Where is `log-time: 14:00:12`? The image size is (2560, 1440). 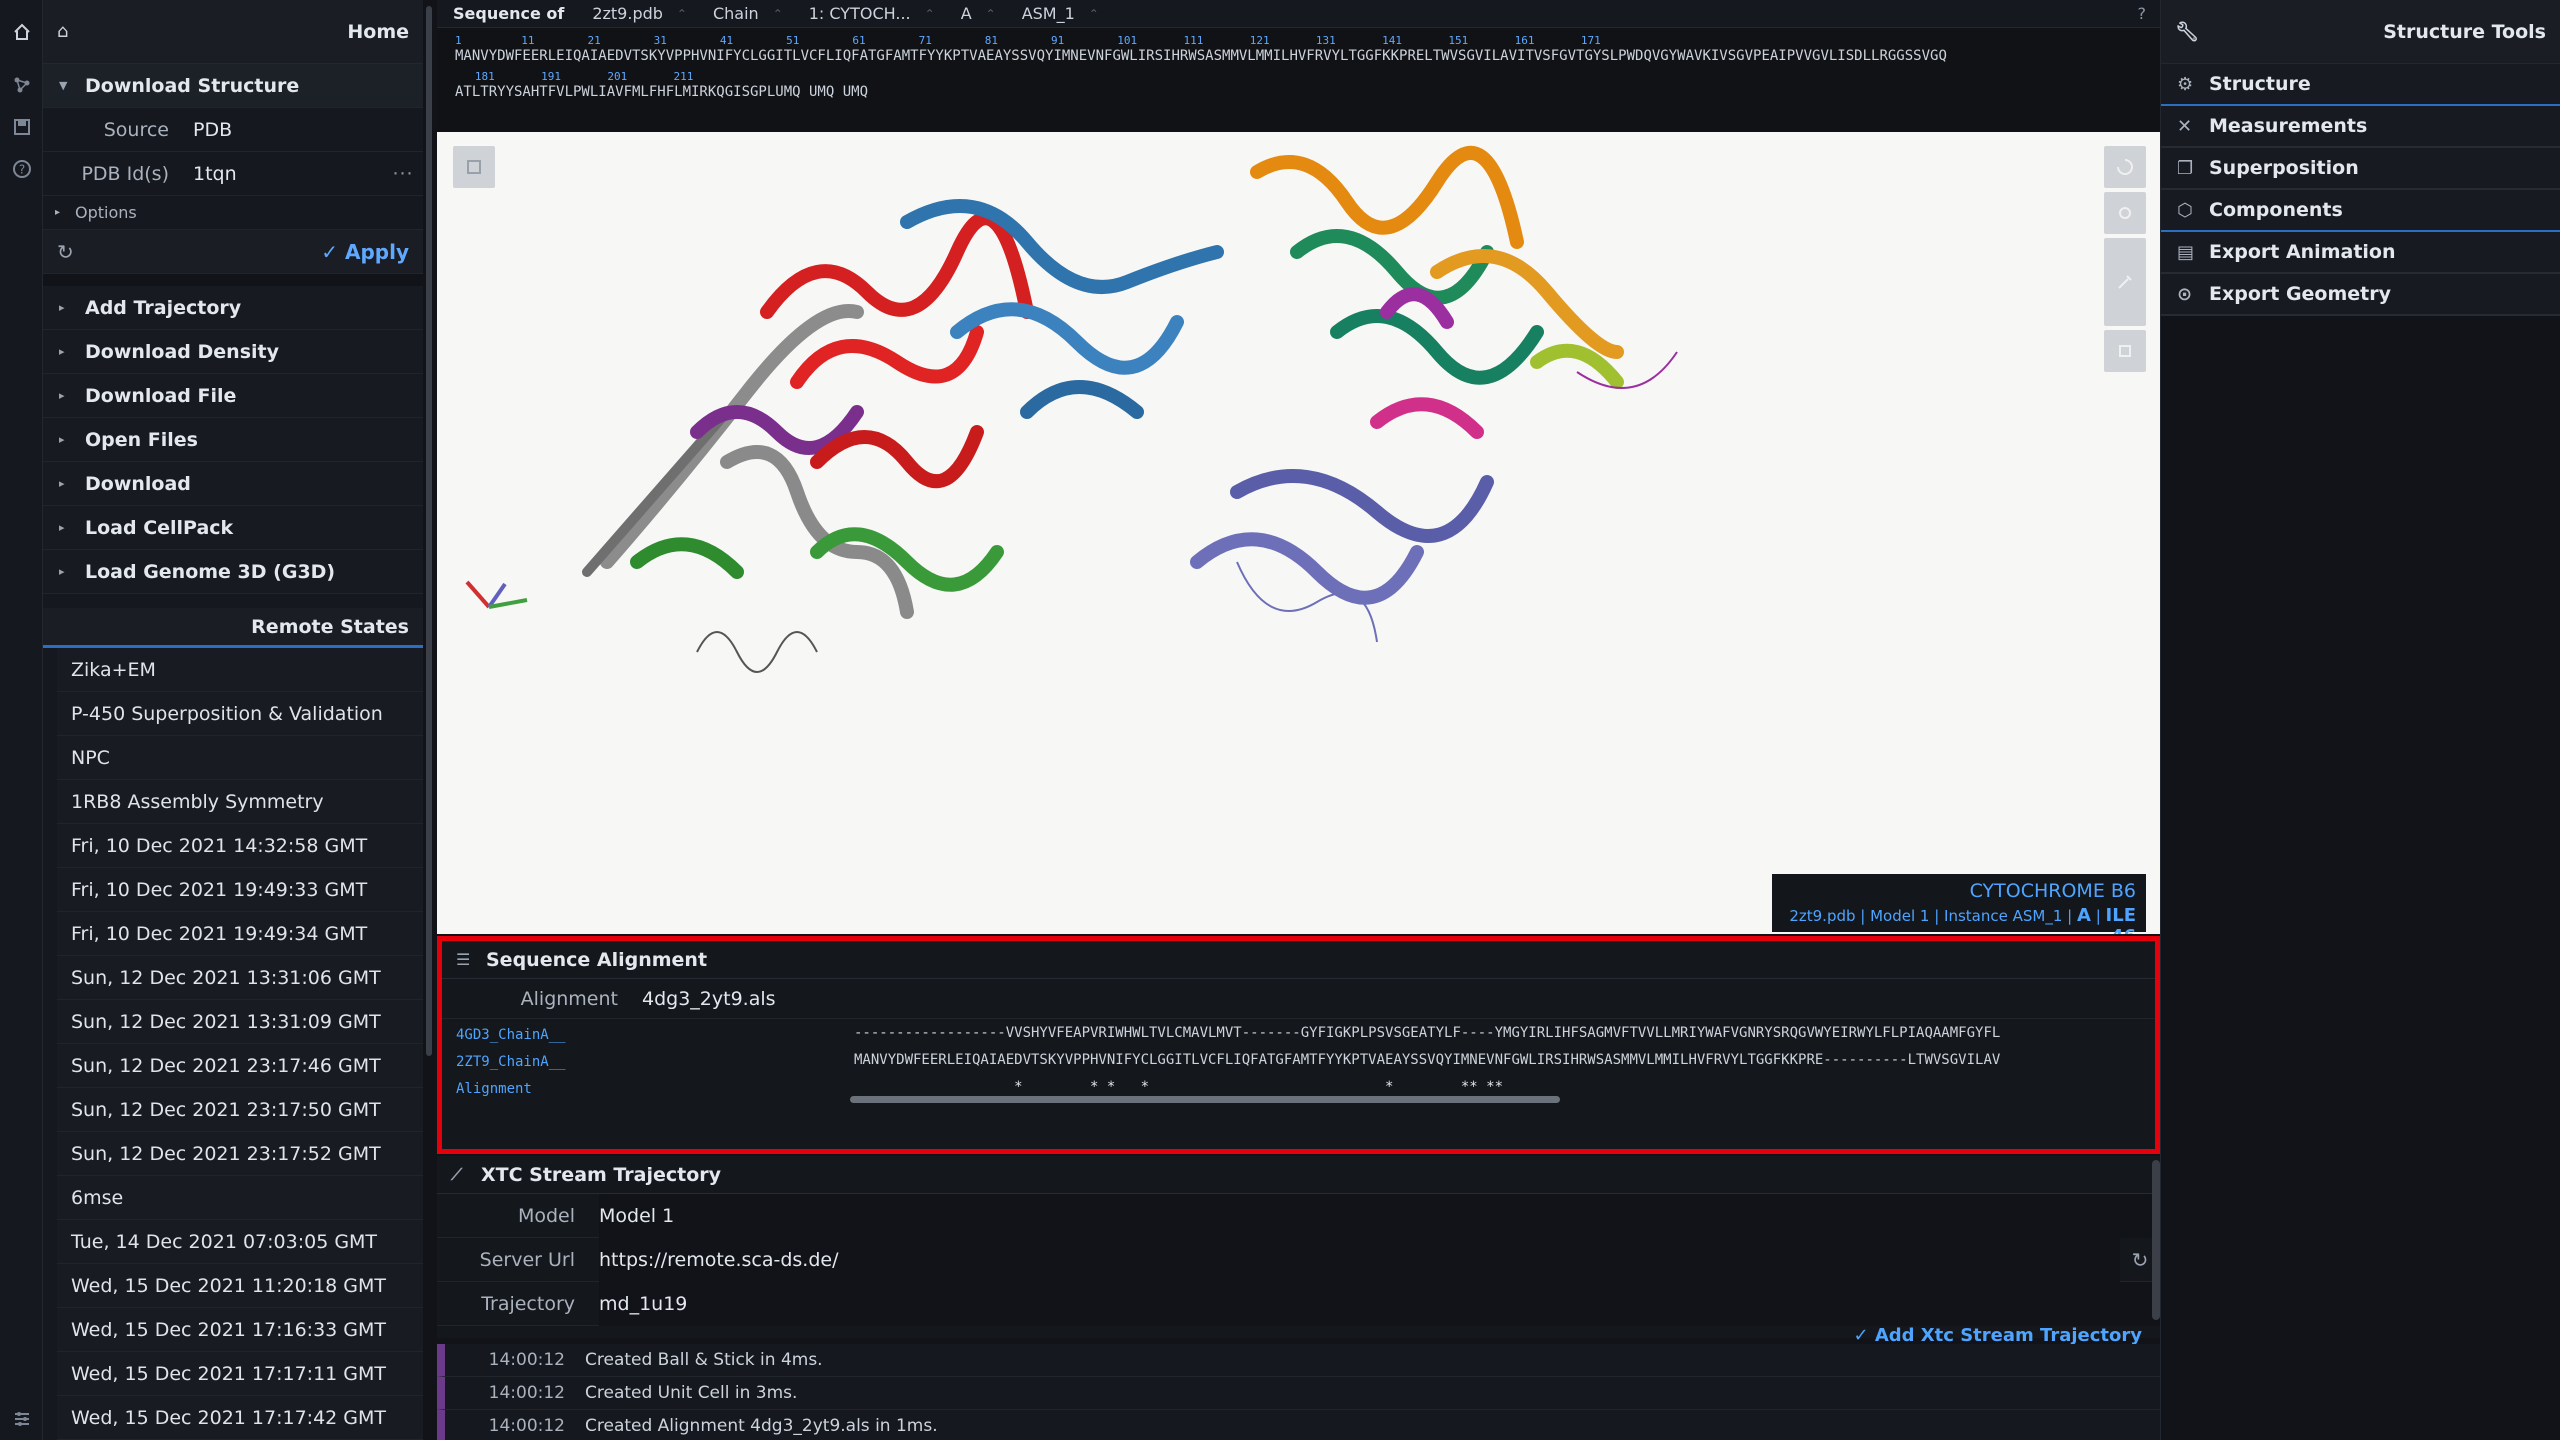
log-time: 14:00:12 is located at coordinates (526, 1426).